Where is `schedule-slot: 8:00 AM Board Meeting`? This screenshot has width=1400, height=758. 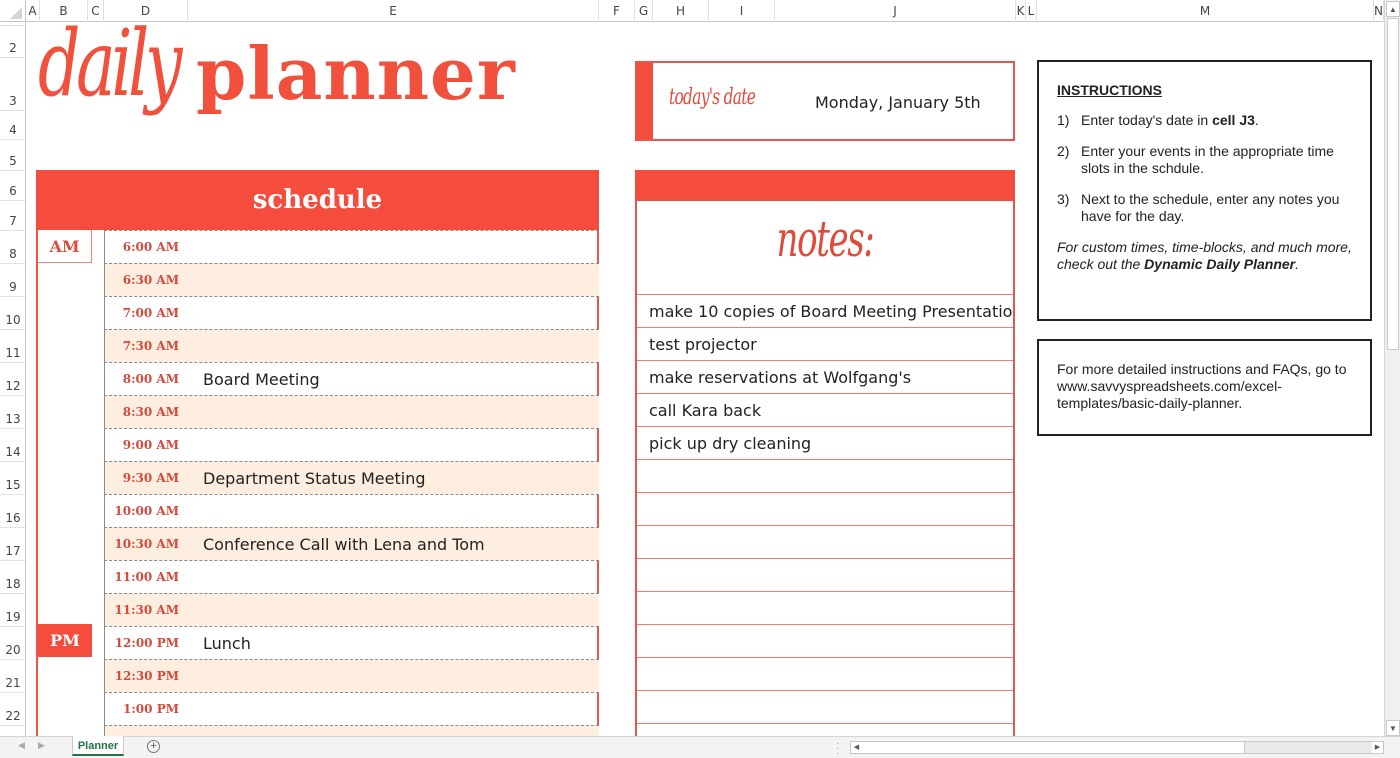 schedule-slot: 8:00 AM Board Meeting is located at coordinates (351, 378).